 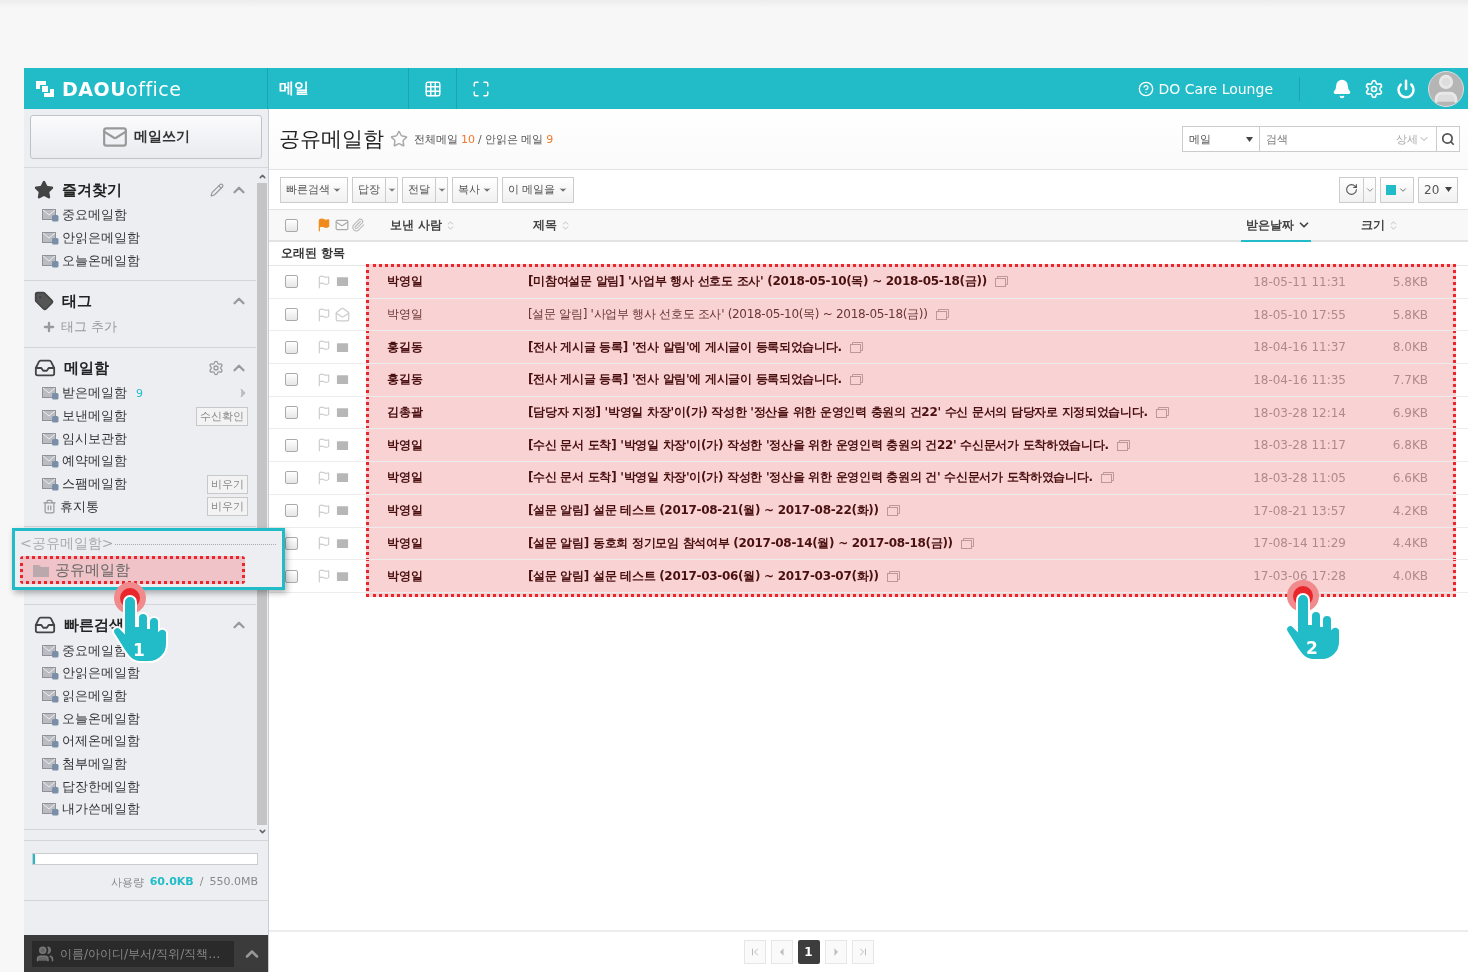 I want to click on first-page-button, so click(x=754, y=952).